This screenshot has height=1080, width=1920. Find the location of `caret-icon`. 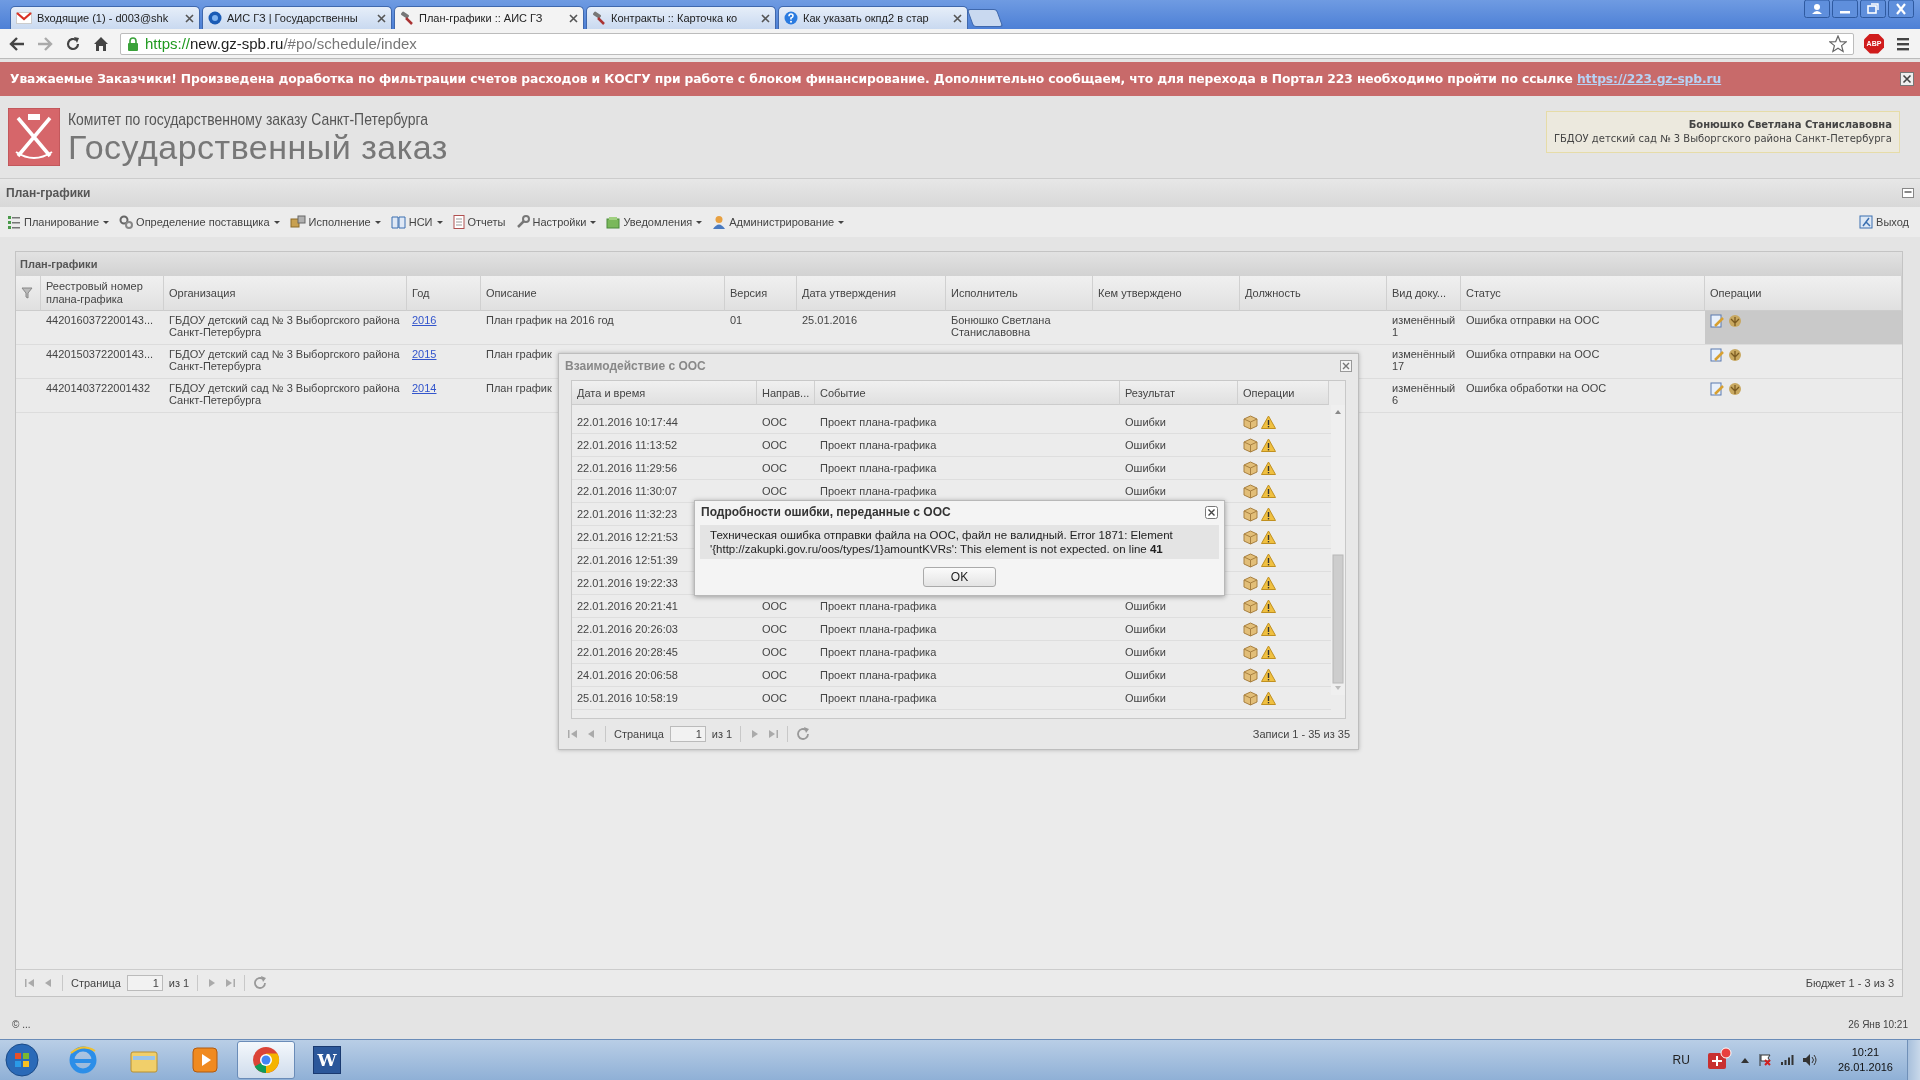

caret-icon is located at coordinates (593, 222).